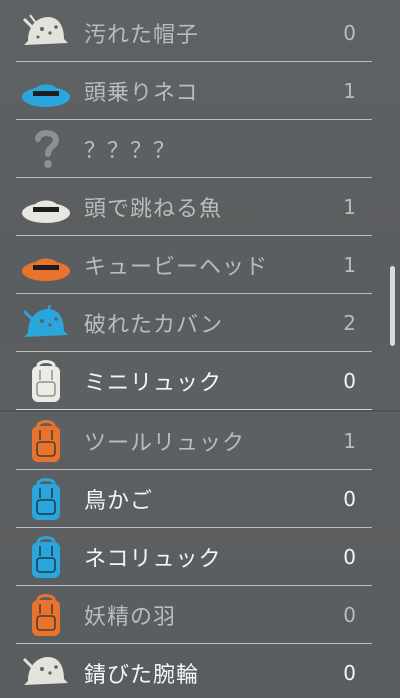 The height and width of the screenshot is (698, 400). What do you see at coordinates (130, 617) in the screenshot?
I see `item-name: 妖精の羽` at bounding box center [130, 617].